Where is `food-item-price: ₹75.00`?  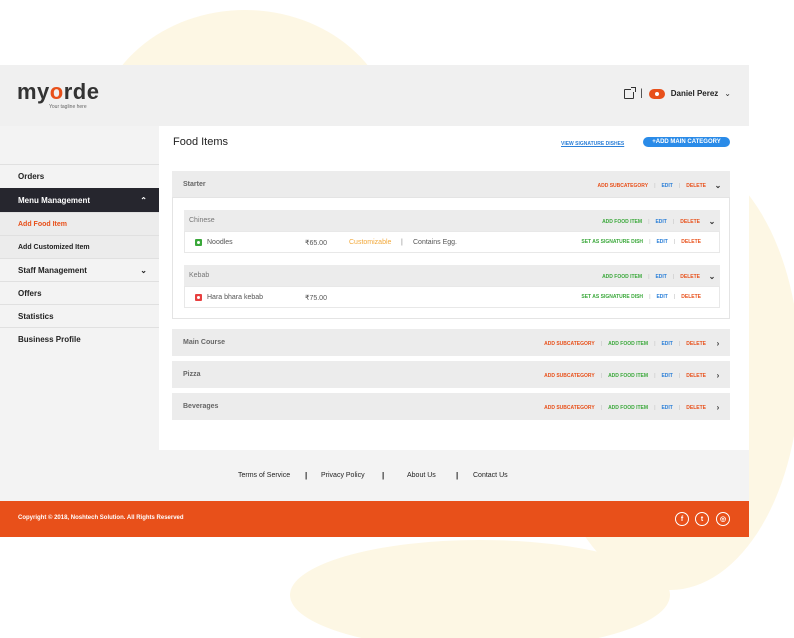
food-item-price: ₹75.00 is located at coordinates (316, 298).